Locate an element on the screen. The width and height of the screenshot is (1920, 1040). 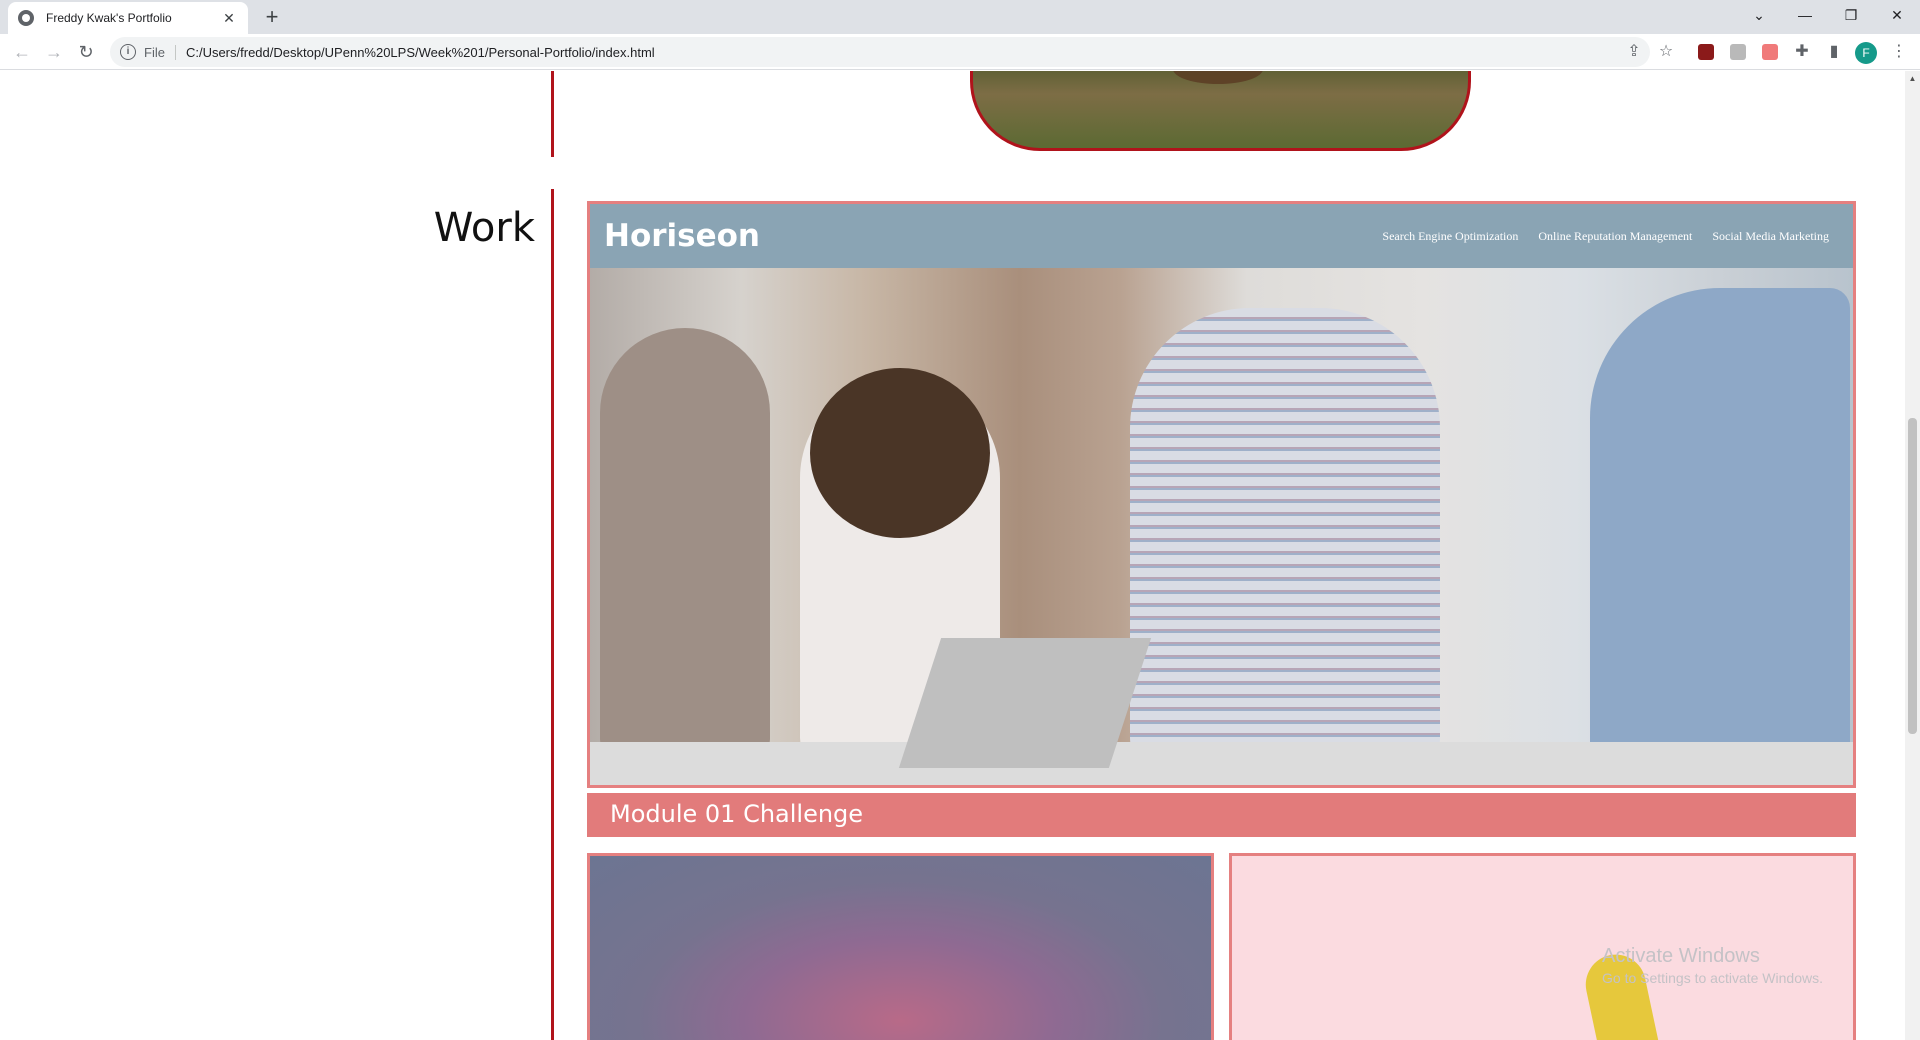
horiseon-nav-item: Online Reputation Management is located at coordinates (1615, 236).